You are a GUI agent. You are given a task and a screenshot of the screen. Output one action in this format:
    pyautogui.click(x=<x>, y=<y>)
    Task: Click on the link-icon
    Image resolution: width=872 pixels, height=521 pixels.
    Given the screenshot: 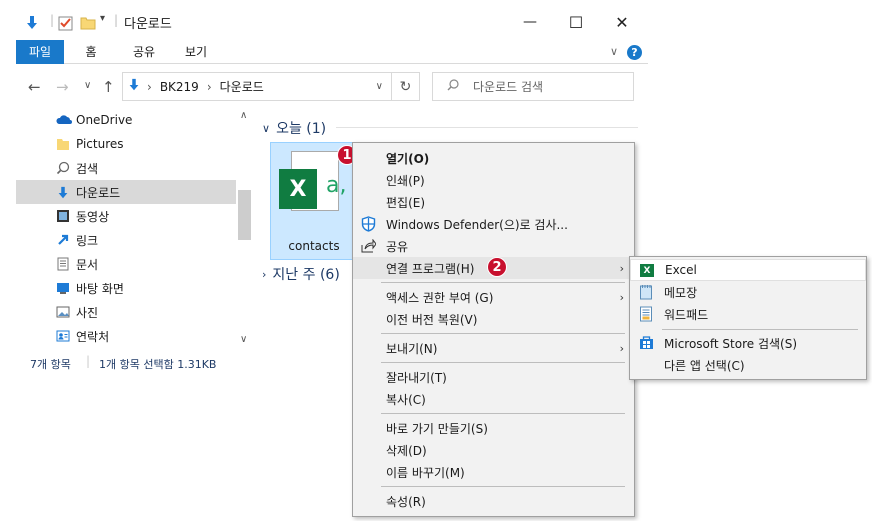 What is the action you would take?
    pyautogui.click(x=63, y=240)
    